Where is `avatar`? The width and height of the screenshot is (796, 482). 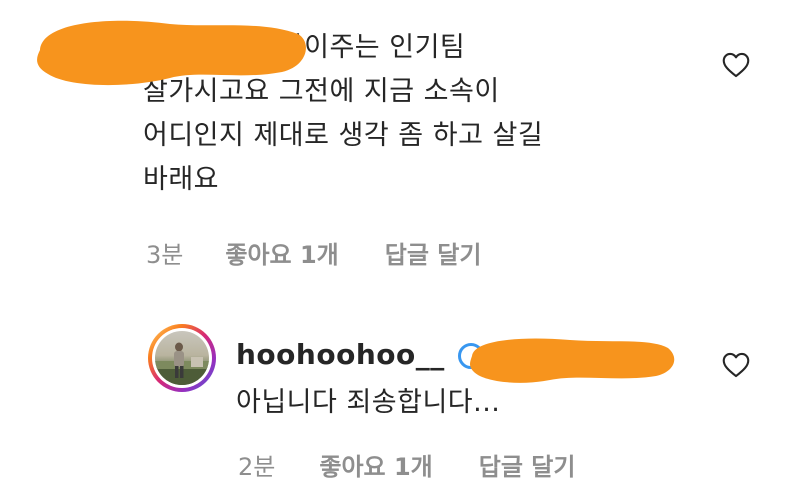
avatar is located at coordinates (182, 358).